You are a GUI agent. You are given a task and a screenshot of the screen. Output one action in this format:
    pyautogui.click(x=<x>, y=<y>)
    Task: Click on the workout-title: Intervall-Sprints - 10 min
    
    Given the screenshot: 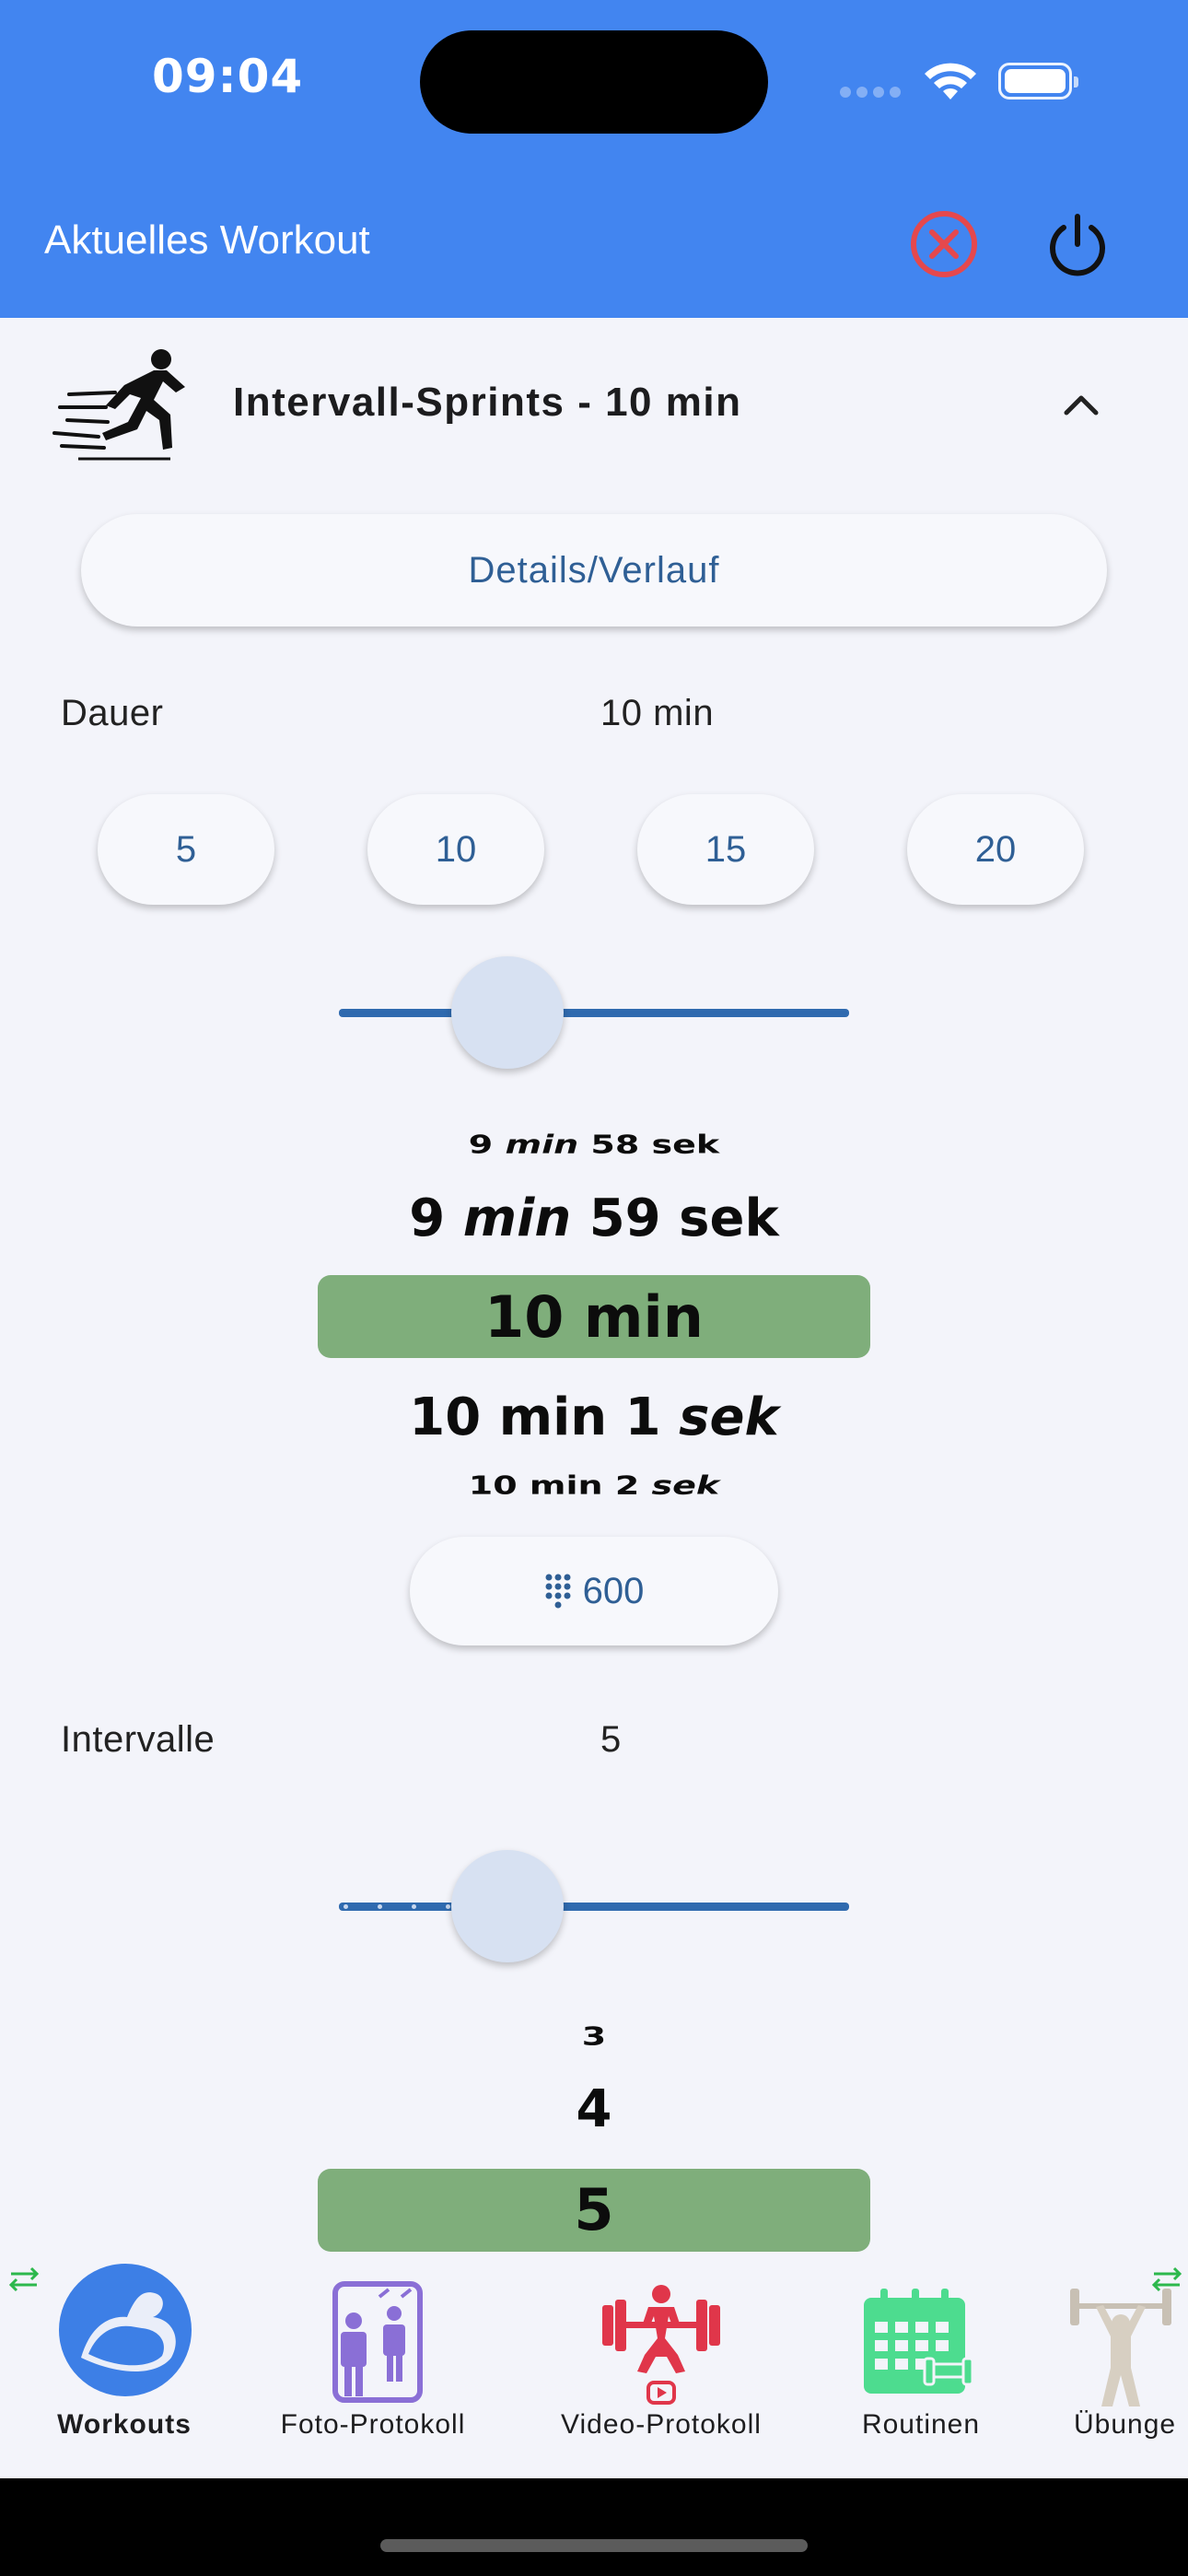 What is the action you would take?
    pyautogui.click(x=487, y=402)
    